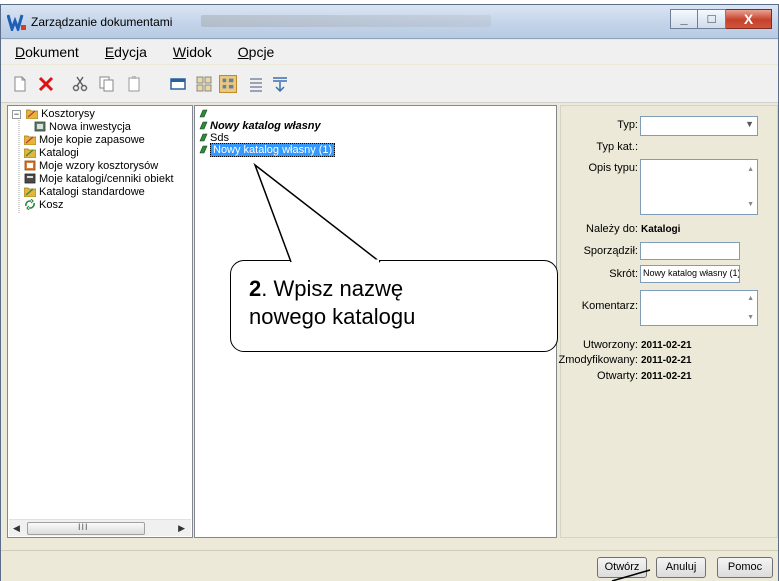 The image size is (779, 581). I want to click on large-icons-view-icon, so click(204, 84).